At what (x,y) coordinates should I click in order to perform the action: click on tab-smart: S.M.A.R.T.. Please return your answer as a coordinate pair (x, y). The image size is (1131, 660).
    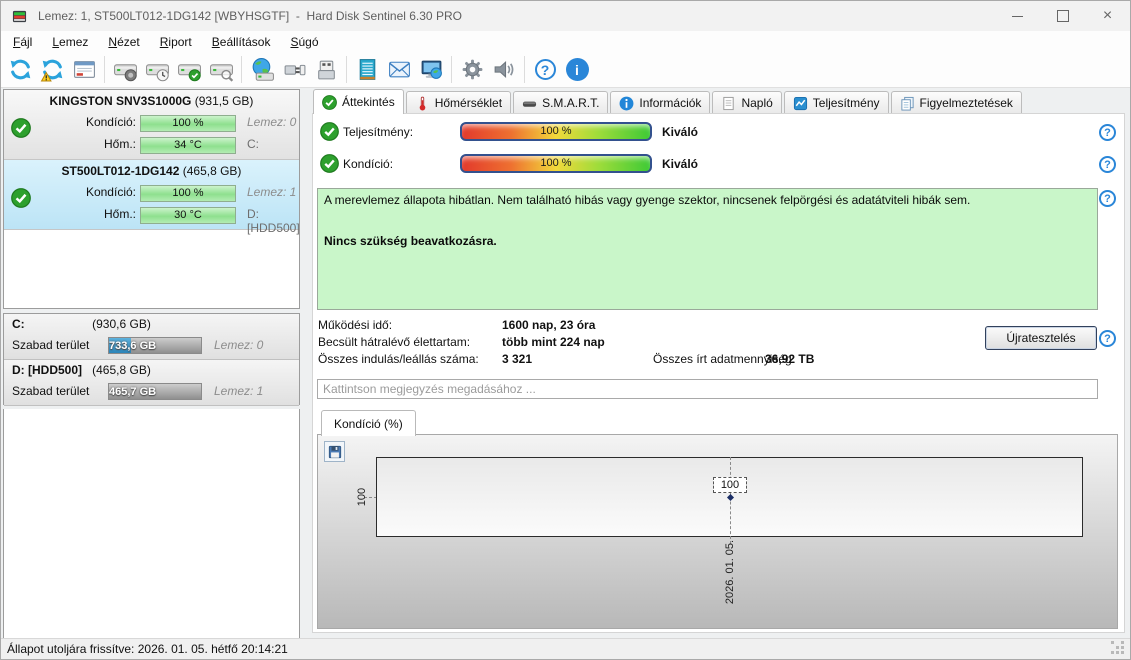
    Looking at the image, I should click on (561, 102).